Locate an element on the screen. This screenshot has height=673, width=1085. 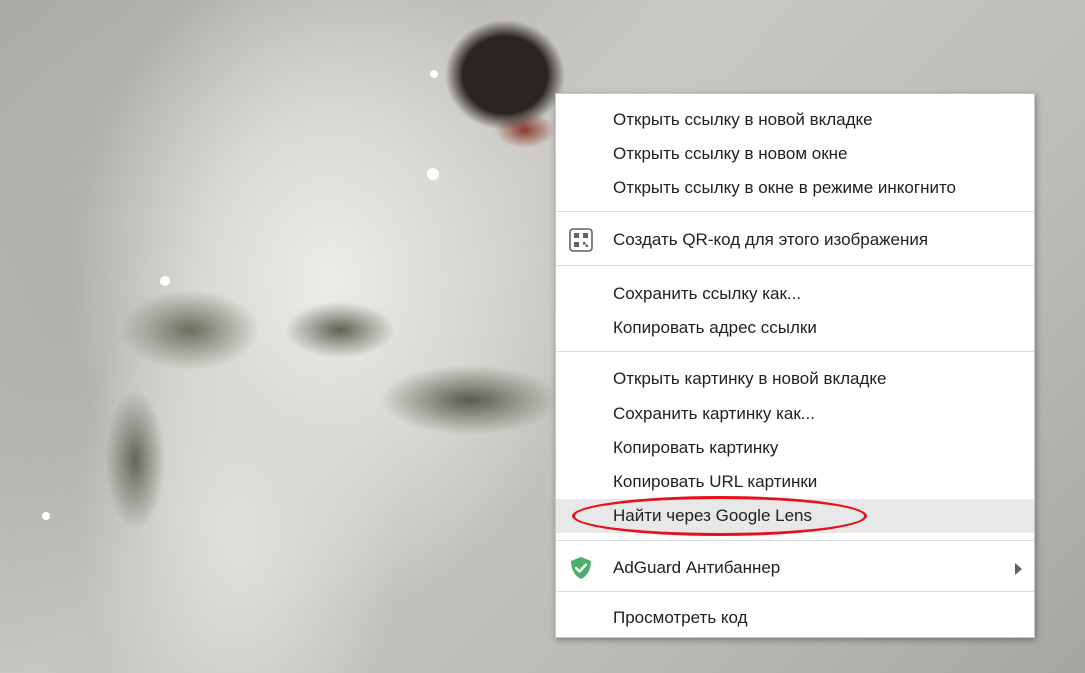
menu-item-view-source: Просмотреть код is located at coordinates (795, 618).